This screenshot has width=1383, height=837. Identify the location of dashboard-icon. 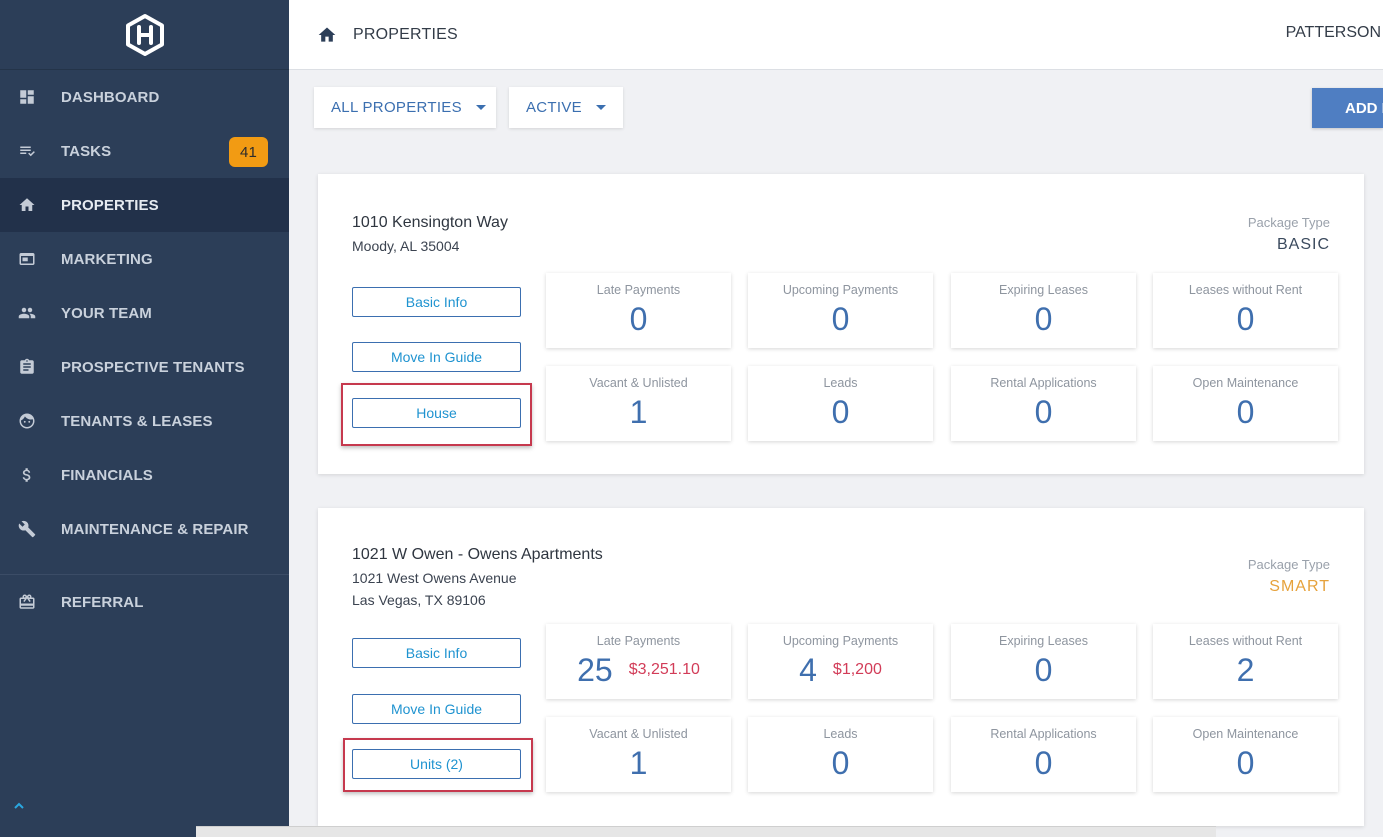
(27, 97).